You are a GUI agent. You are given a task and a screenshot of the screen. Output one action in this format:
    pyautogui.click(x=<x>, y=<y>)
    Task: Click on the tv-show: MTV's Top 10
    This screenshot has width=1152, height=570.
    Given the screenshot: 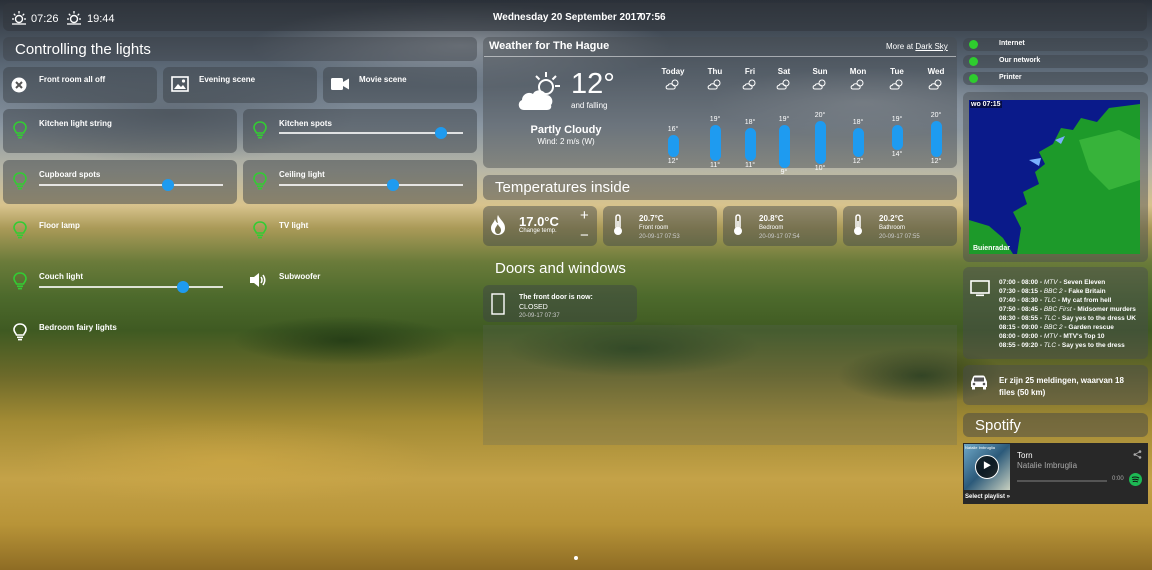 What is the action you would take?
    pyautogui.click(x=1084, y=336)
    